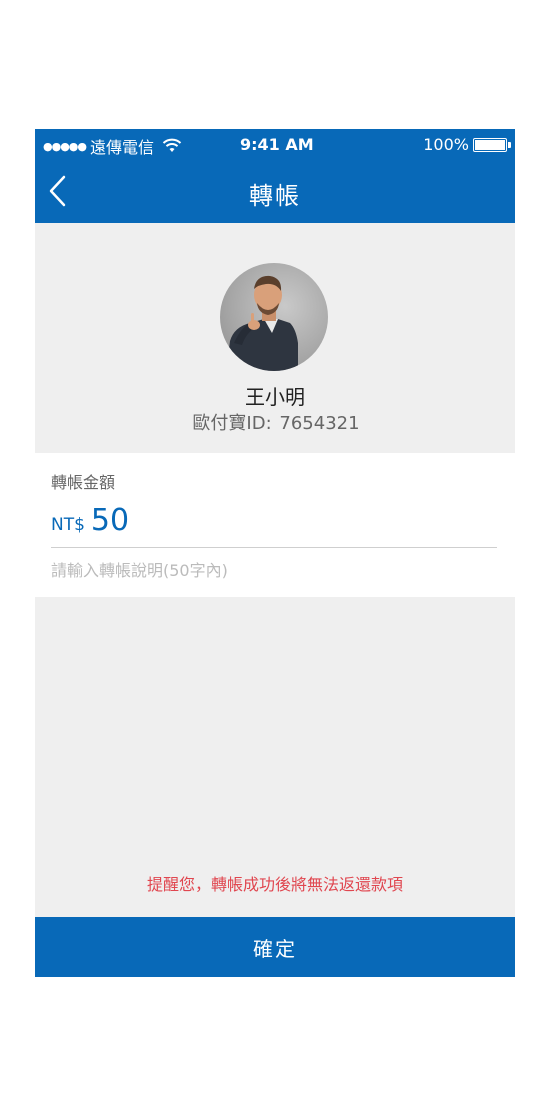 This screenshot has height=1106, width=549. What do you see at coordinates (68, 525) in the screenshot?
I see `currency-label: NT$` at bounding box center [68, 525].